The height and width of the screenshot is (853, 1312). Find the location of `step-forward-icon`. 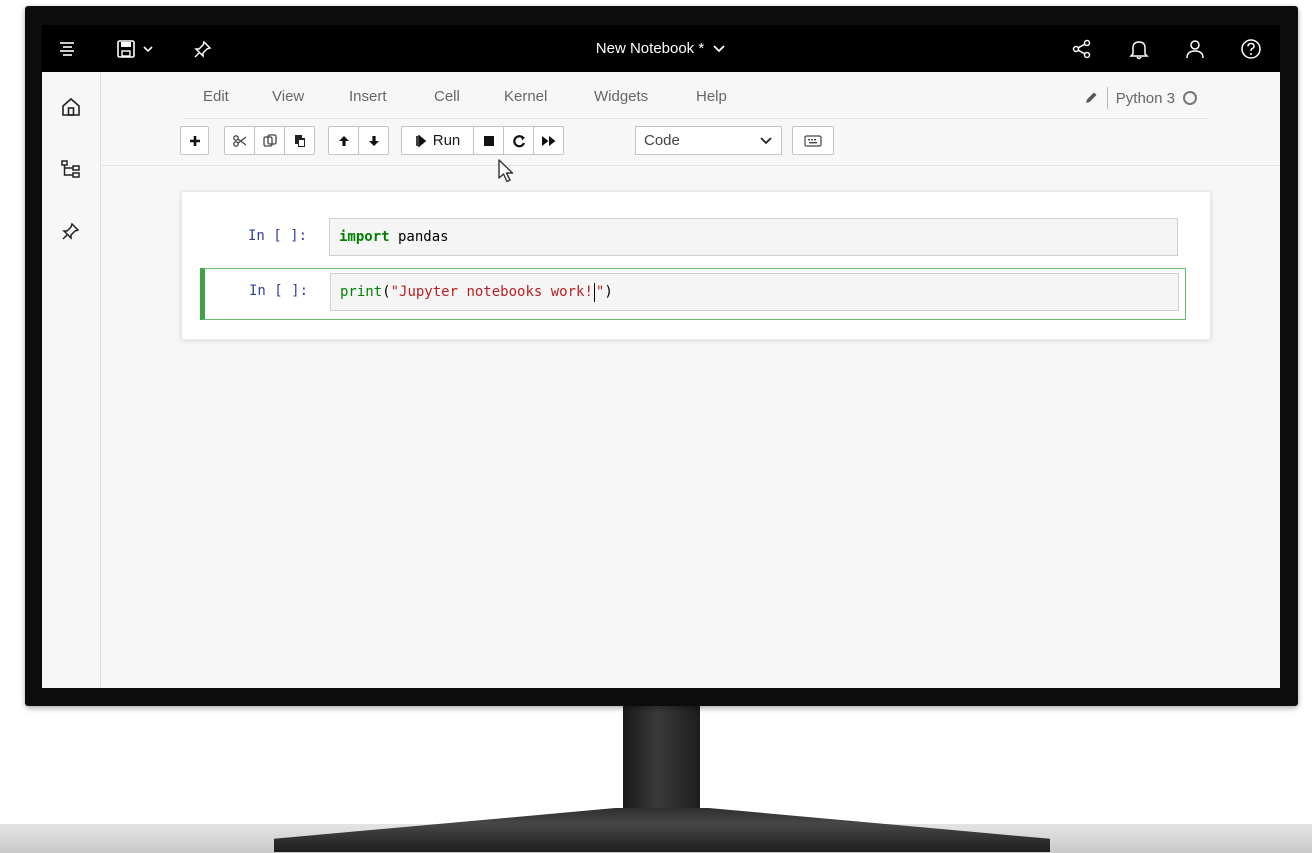

step-forward-icon is located at coordinates (420, 140).